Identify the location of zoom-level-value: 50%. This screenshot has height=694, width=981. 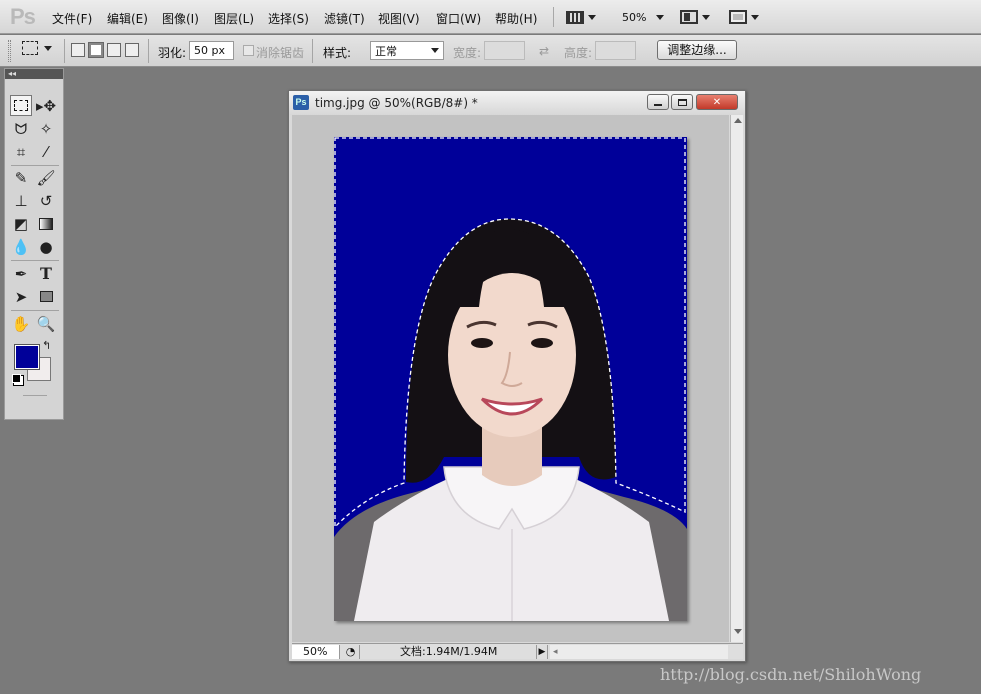
(634, 17).